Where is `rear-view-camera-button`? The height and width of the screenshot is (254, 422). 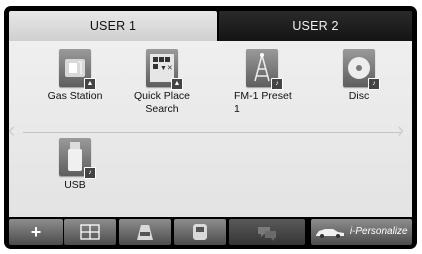
rear-view-camera-button is located at coordinates (200, 232).